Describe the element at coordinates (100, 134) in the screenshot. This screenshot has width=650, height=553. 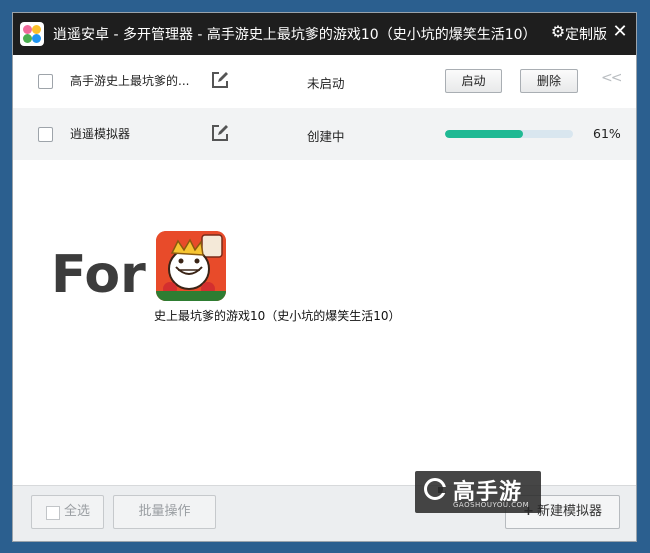
I see `instance-name: 逍遥模拟器` at that location.